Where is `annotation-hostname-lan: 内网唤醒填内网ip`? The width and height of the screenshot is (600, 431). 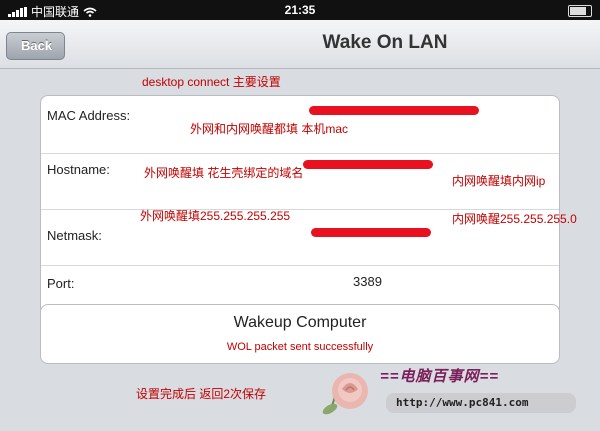 annotation-hostname-lan: 内网唤醒填内网ip is located at coordinates (499, 181).